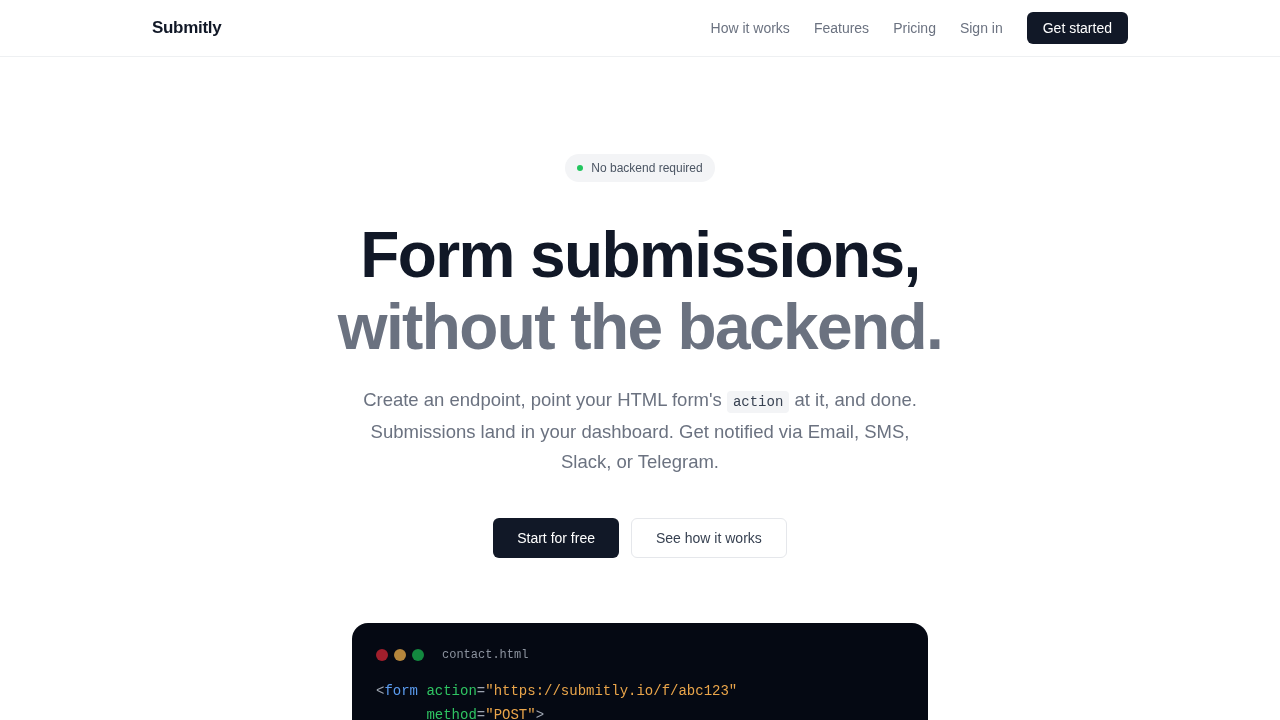 The image size is (1280, 720). I want to click on hero-description: Create an endpoint, point your HTML form's action at it, and done. Submissions land in your dashboard. Get notified via Email, SMS, Slack, or Telegram., so click(640, 431).